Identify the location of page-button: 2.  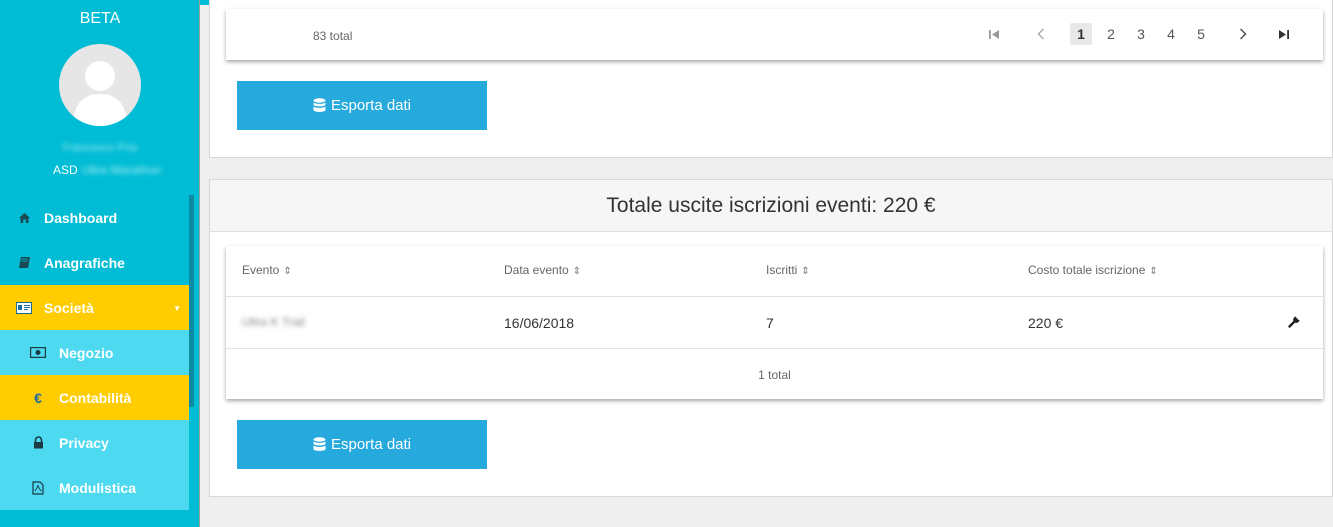
(1111, 34).